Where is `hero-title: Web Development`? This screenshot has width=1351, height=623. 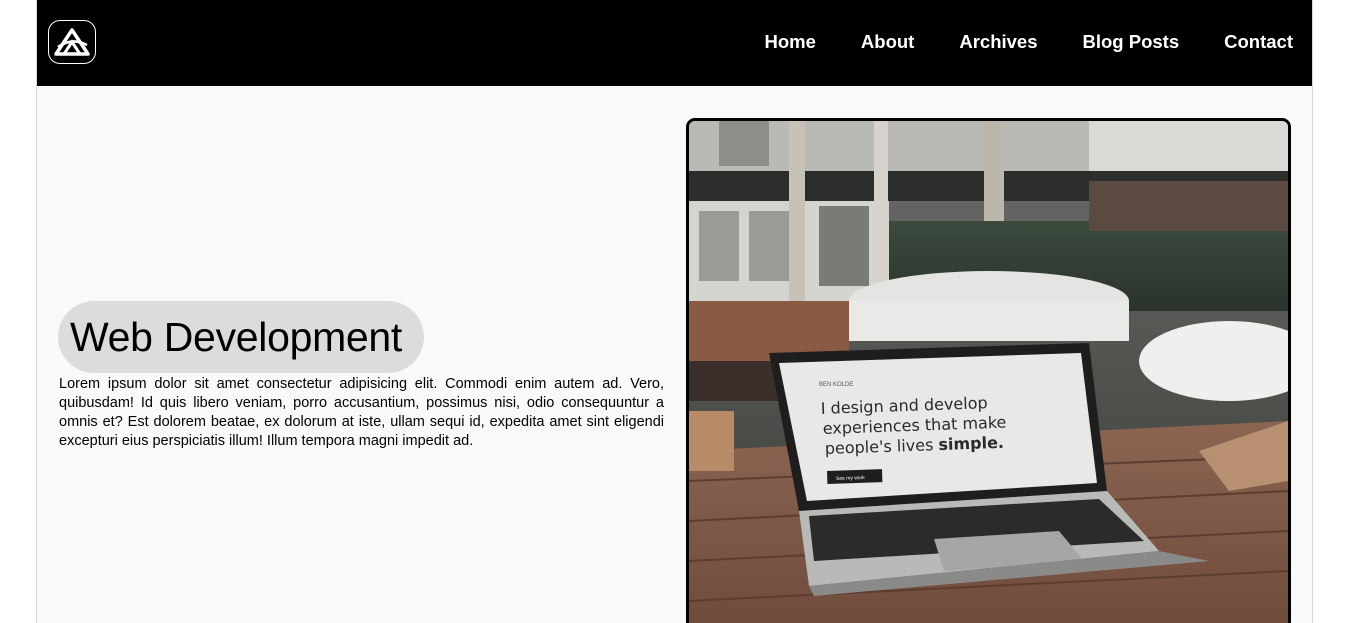
hero-title: Web Development is located at coordinates (236, 336).